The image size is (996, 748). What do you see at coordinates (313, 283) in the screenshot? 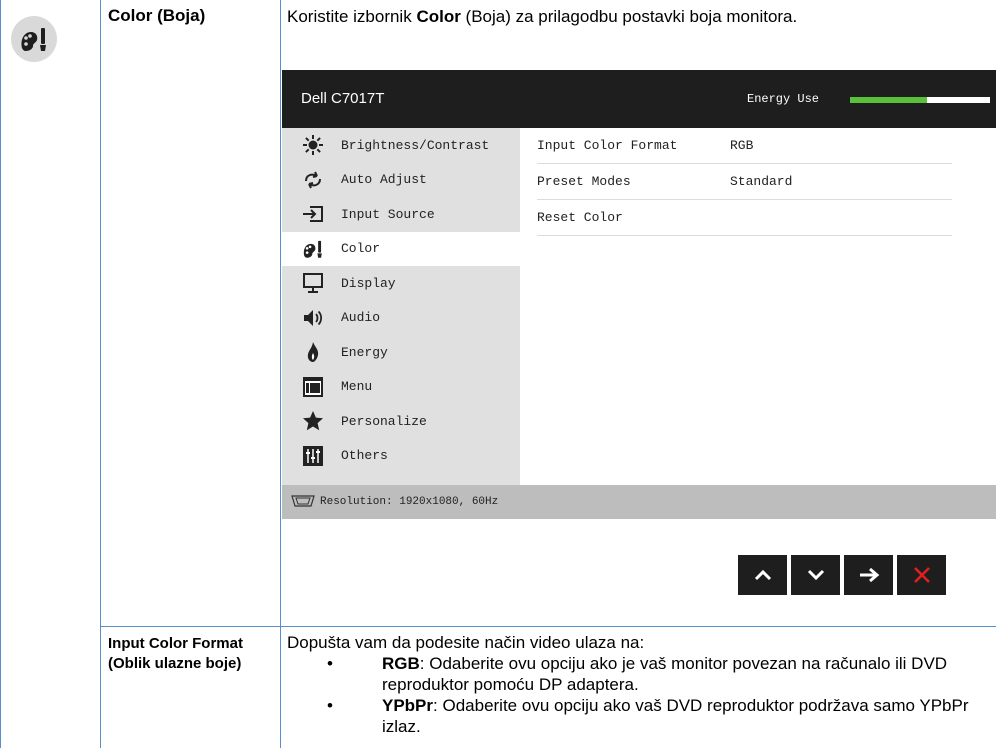
I see `monitor-icon` at bounding box center [313, 283].